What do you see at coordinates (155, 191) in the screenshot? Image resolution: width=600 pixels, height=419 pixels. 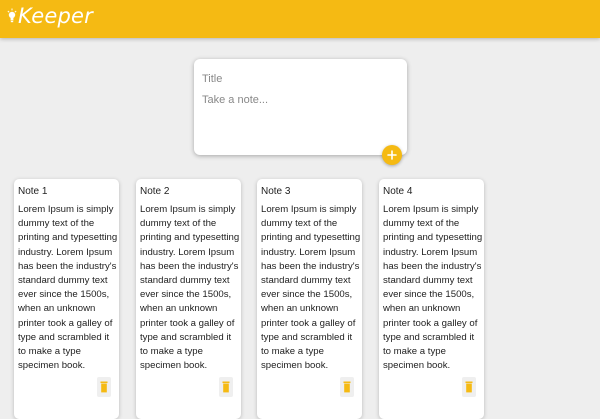 I see `note-title: Note 2` at bounding box center [155, 191].